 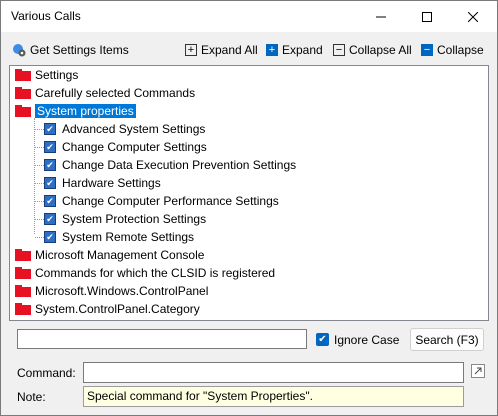 I want to click on window-title: Various Calls, so click(x=46, y=16).